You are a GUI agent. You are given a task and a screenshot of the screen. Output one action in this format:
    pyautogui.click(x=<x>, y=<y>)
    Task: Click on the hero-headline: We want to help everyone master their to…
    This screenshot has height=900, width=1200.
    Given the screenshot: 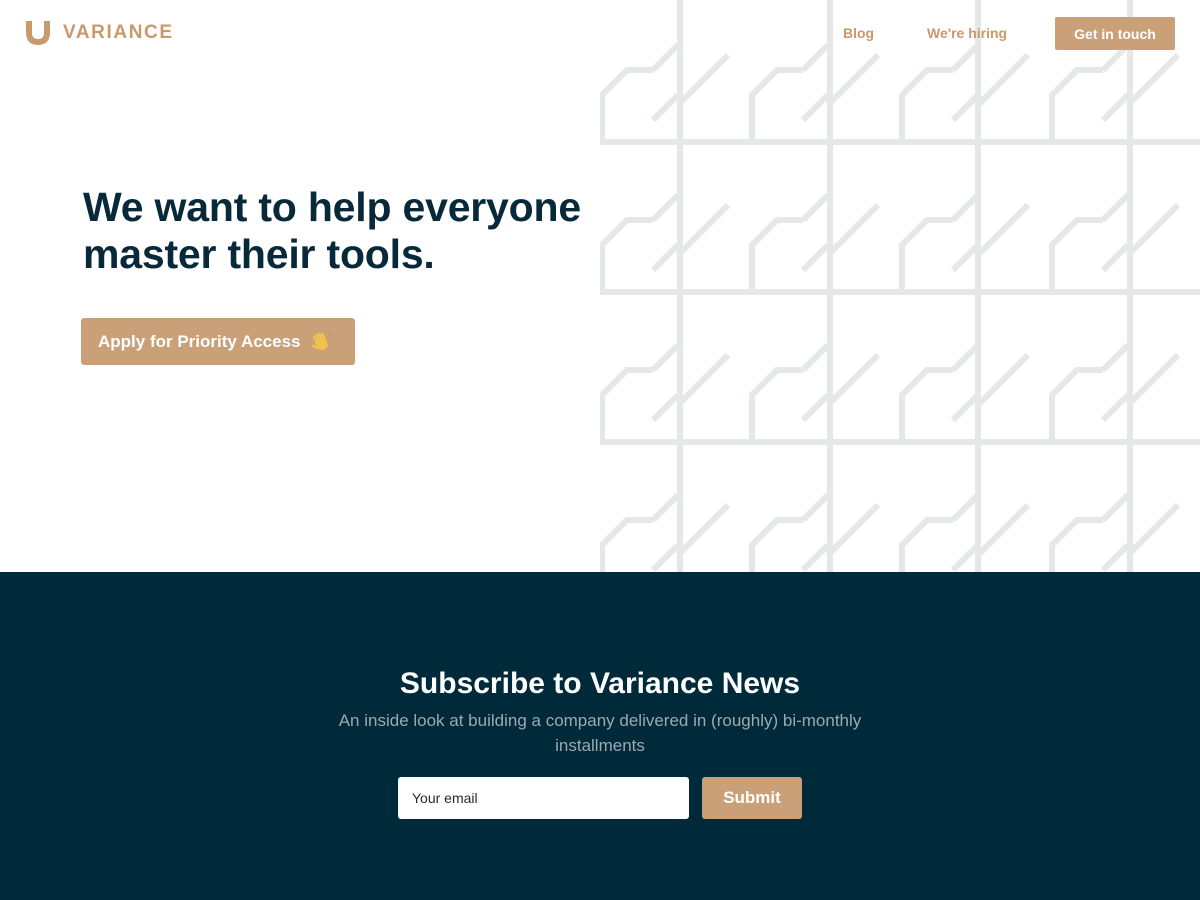 What is the action you would take?
    pyautogui.click(x=332, y=230)
    